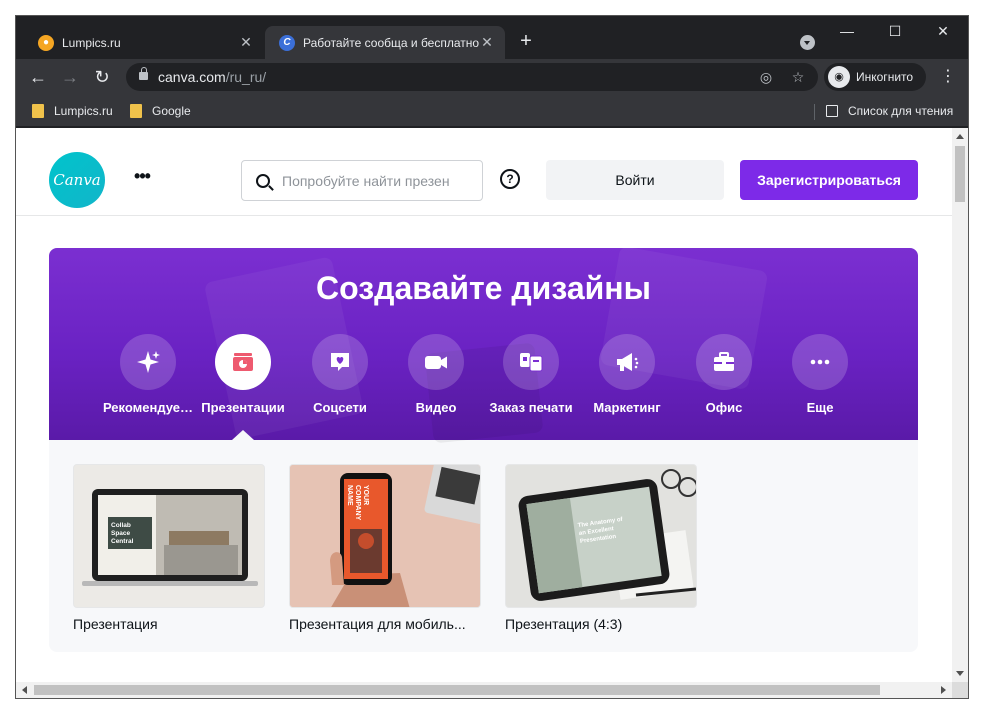 Image resolution: width=984 pixels, height=713 pixels. What do you see at coordinates (83, 111) in the screenshot?
I see `bookmark-label: Lumpics.ru` at bounding box center [83, 111].